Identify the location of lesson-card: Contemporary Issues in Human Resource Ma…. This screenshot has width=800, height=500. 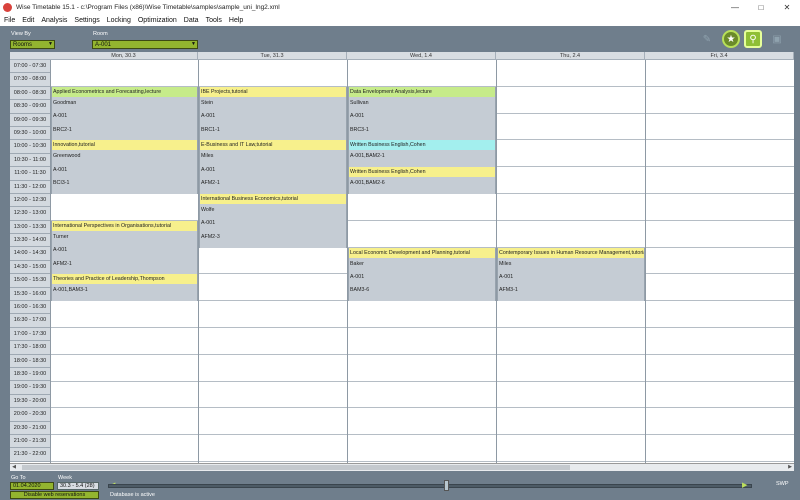
(571, 274).